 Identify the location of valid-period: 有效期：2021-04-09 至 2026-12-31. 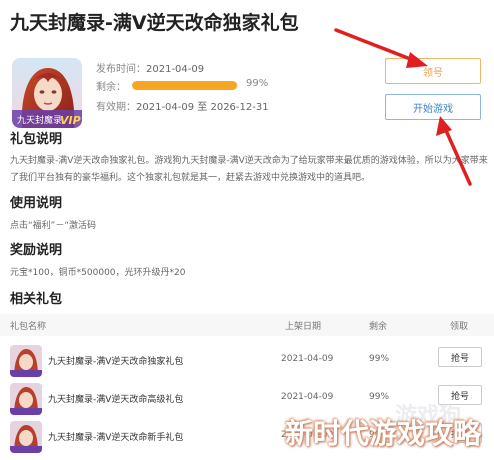
(182, 105).